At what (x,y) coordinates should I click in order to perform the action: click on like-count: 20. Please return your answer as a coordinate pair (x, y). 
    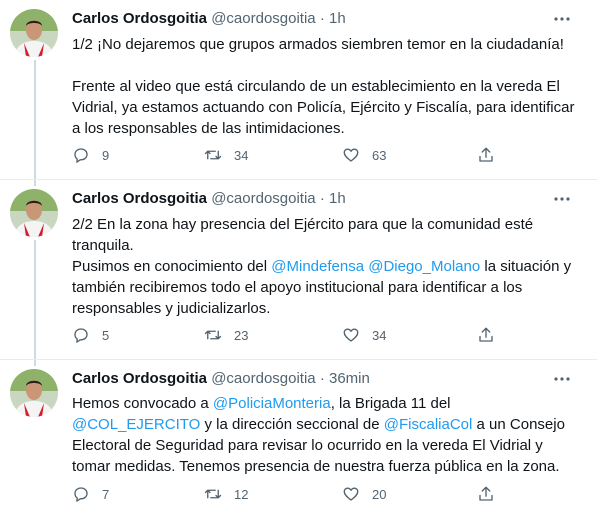
    Looking at the image, I should click on (379, 494).